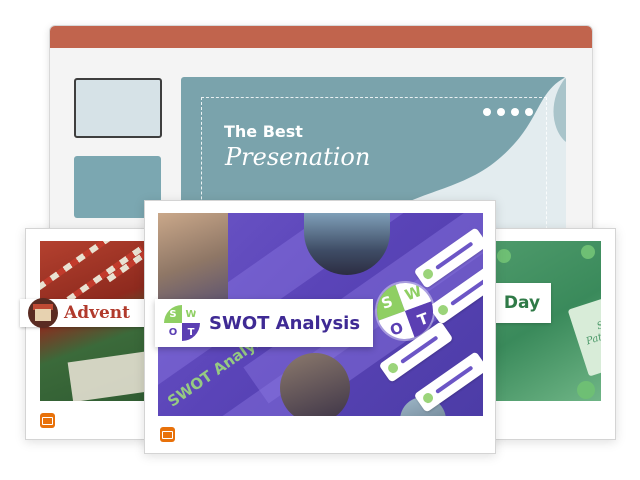  I want to click on editor-titlebar, so click(321, 37).